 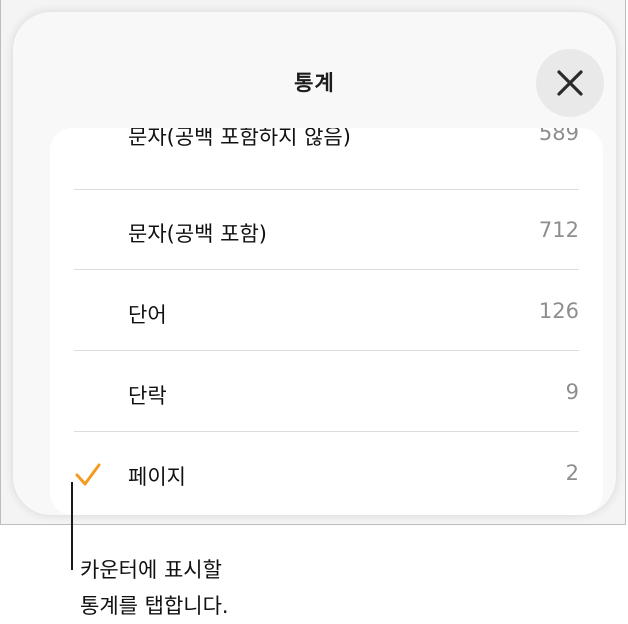 I want to click on list-item: 문자(공백 포함) 712, so click(x=326, y=230).